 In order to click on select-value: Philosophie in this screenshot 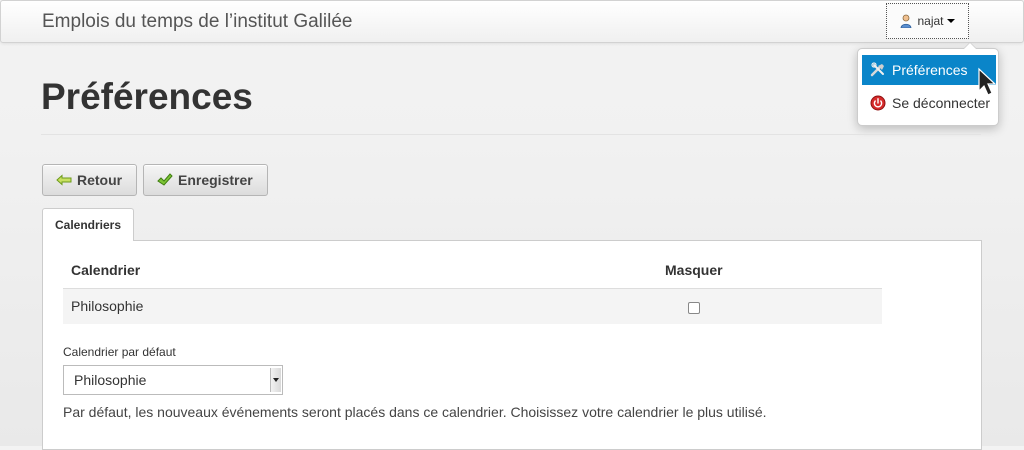, I will do `click(110, 380)`.